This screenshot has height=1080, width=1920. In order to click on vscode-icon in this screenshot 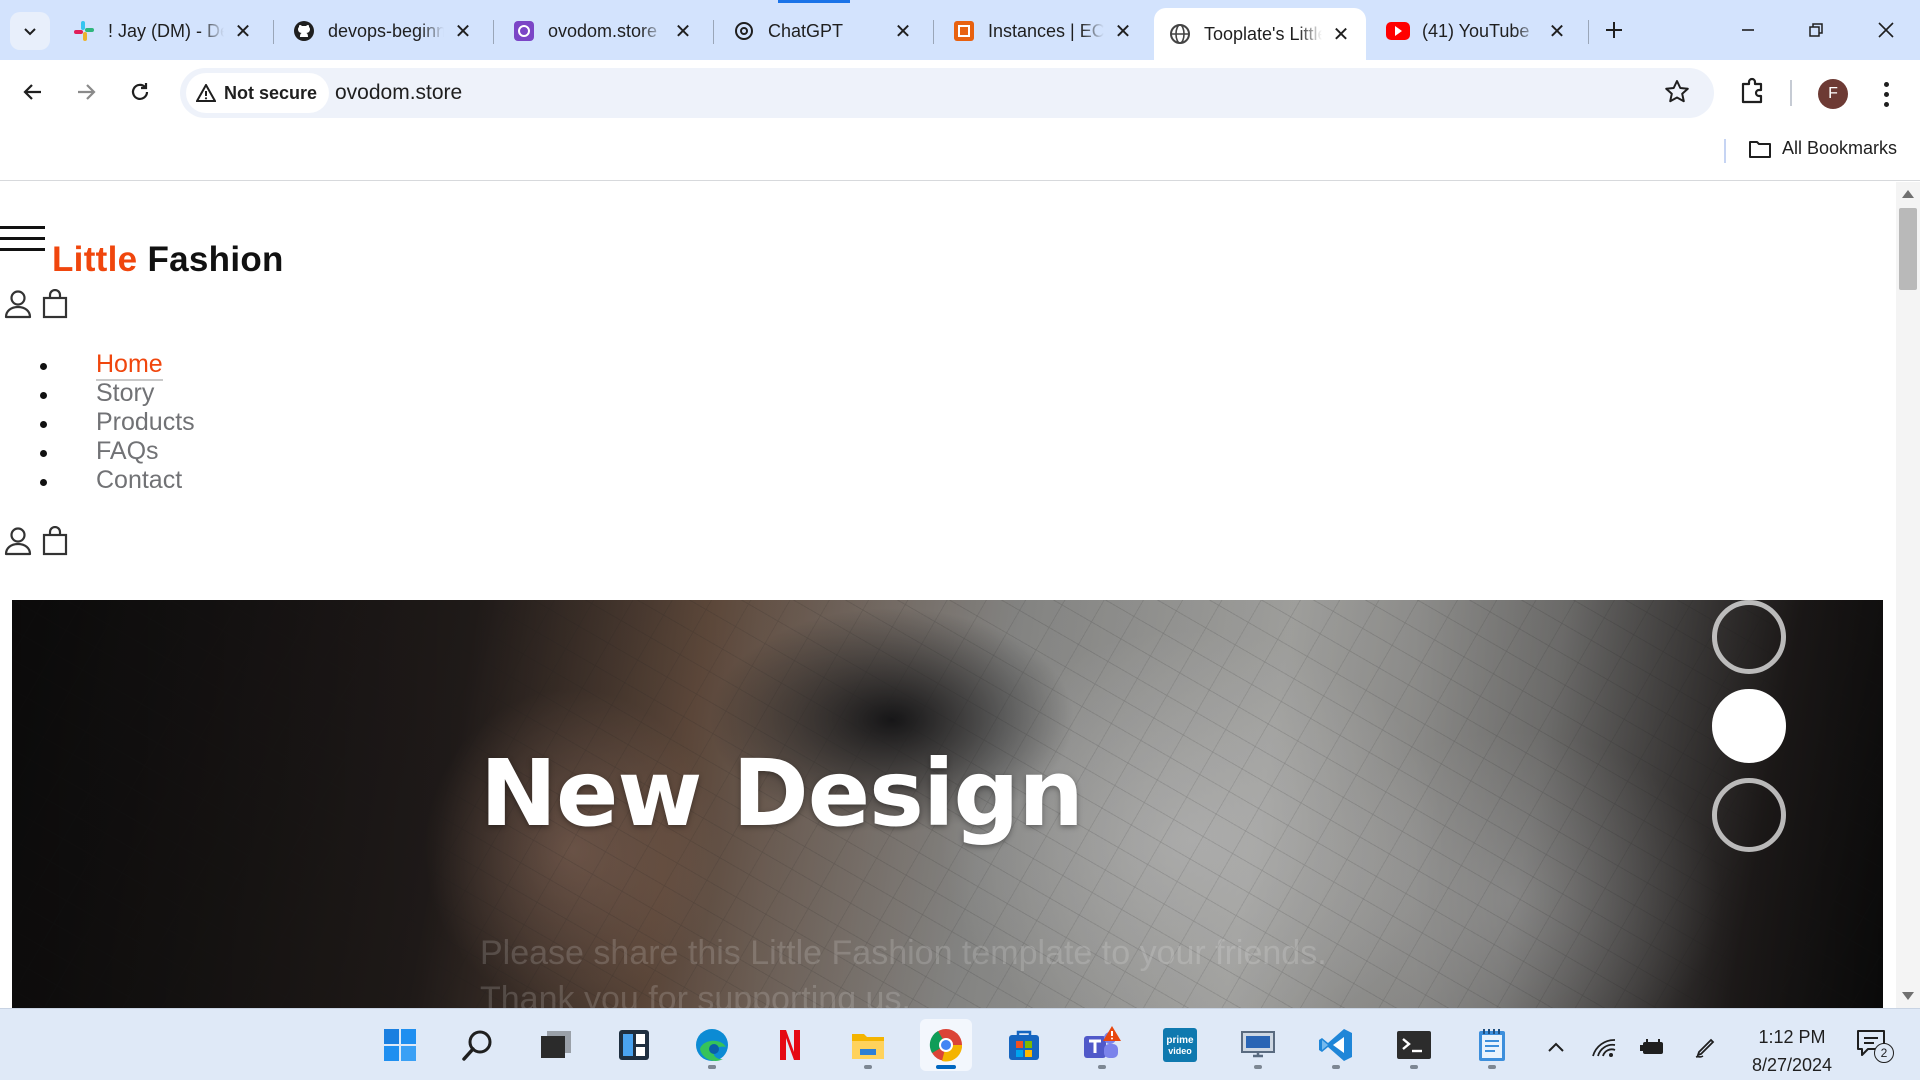, I will do `click(1336, 1045)`.